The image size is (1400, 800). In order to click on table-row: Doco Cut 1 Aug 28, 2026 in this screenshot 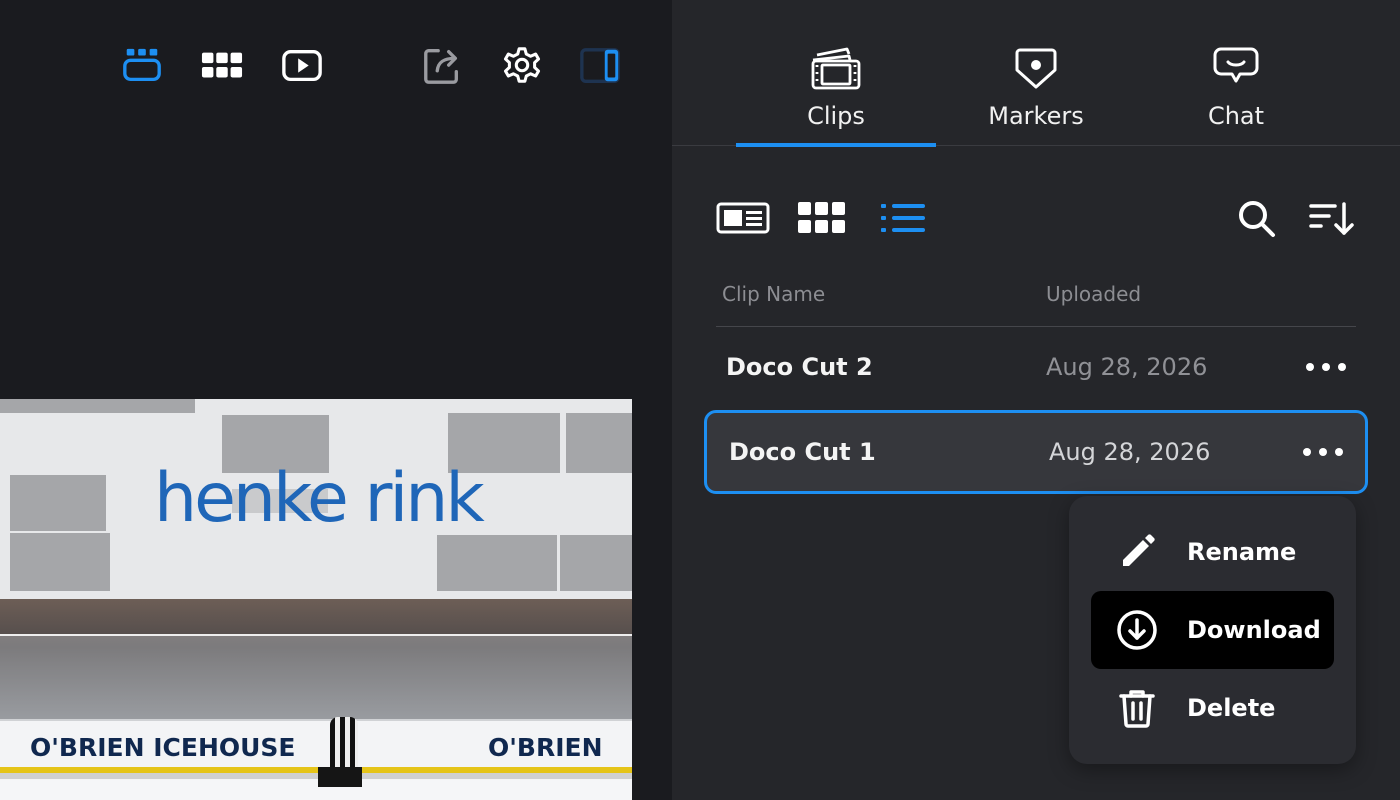, I will do `click(1036, 452)`.